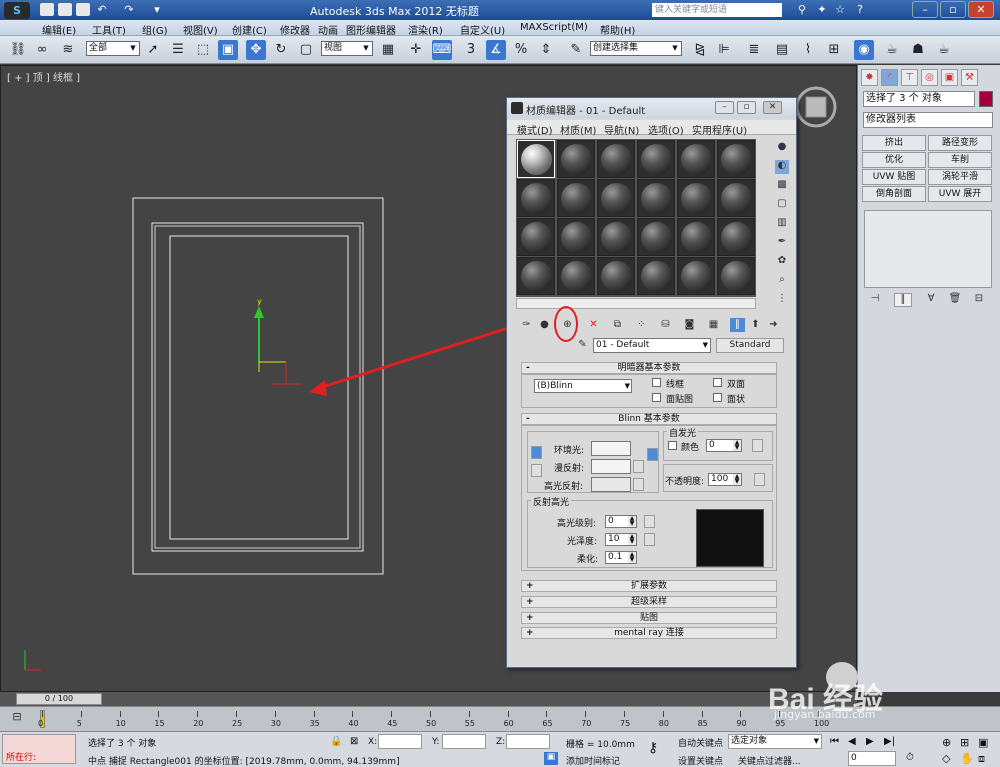 The image size is (1000, 767). What do you see at coordinates (155, 29) in the screenshot?
I see `menu-group: 组(G)` at bounding box center [155, 29].